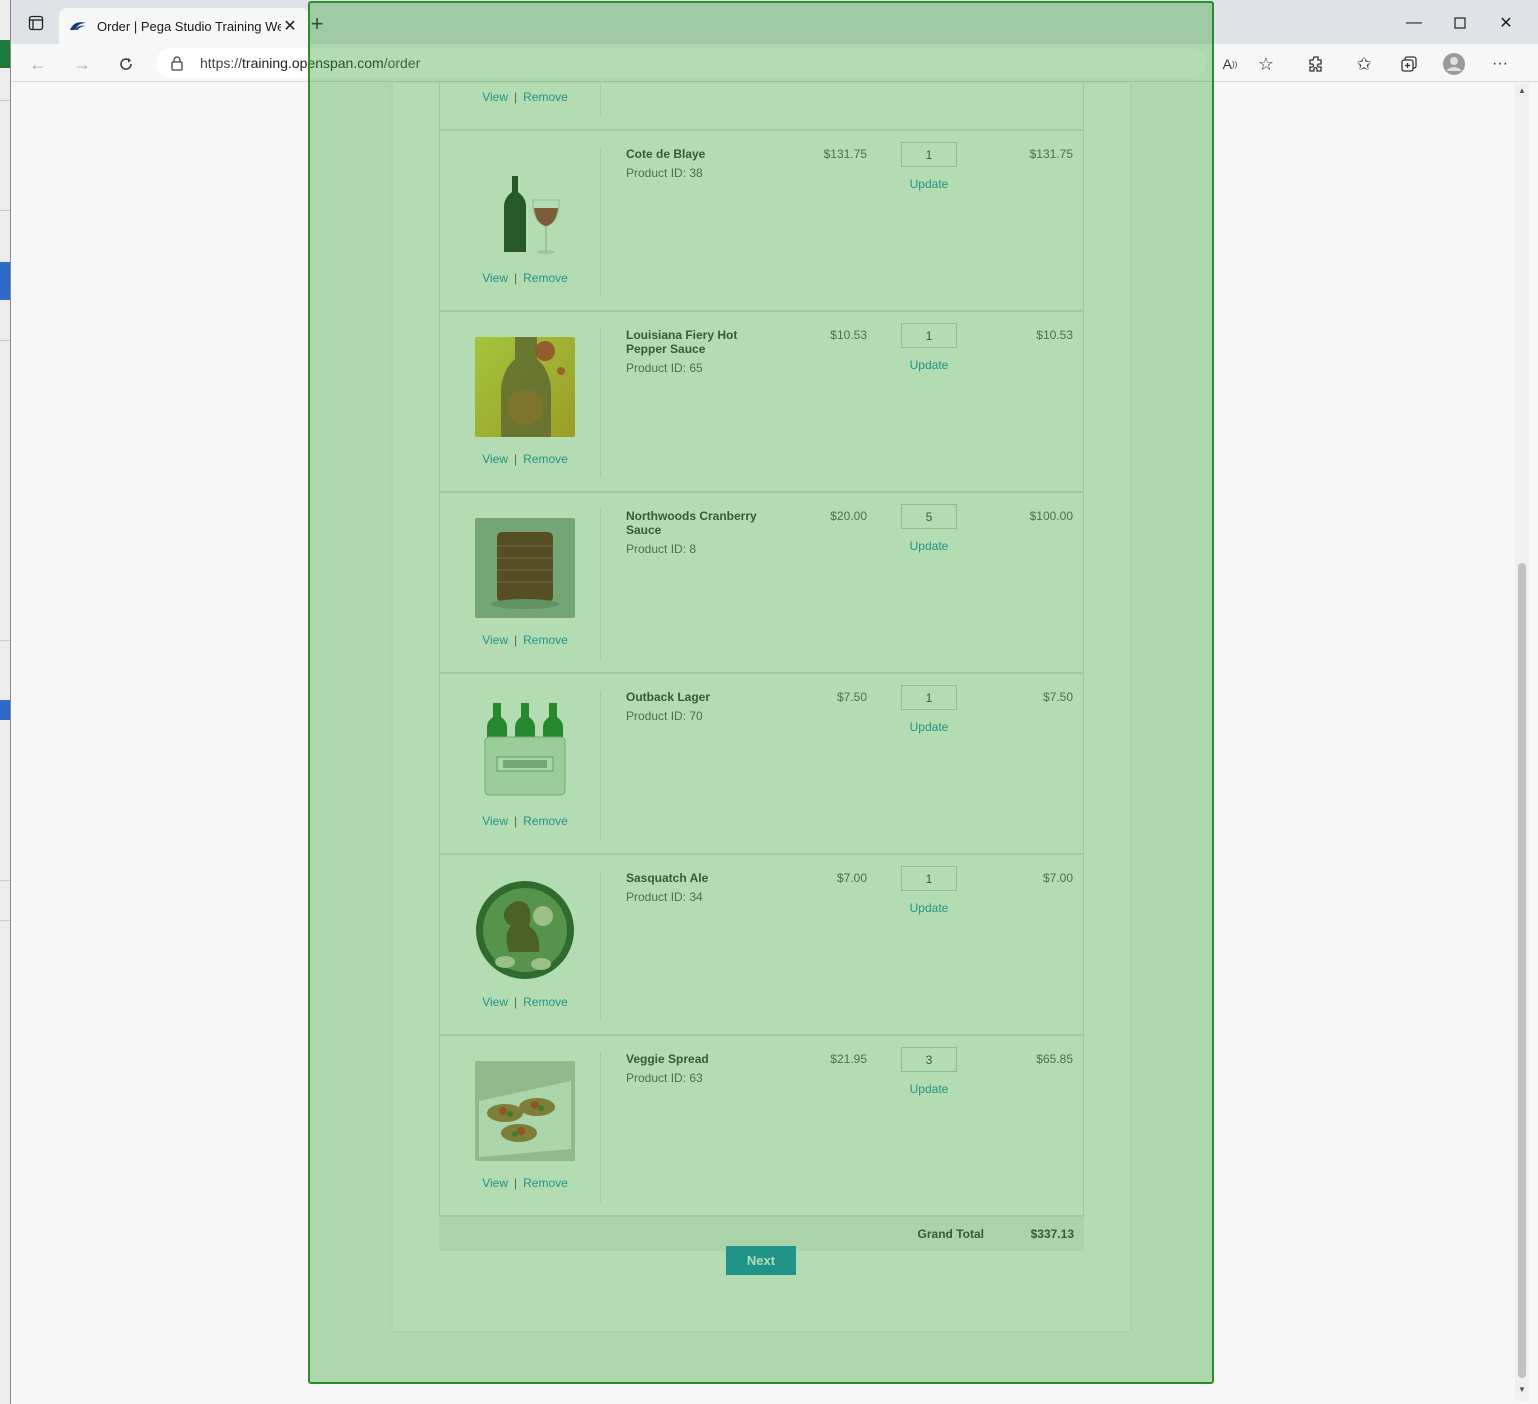 Image resolution: width=1538 pixels, height=1404 pixels. I want to click on more-options-icon: ···, so click(1500, 64).